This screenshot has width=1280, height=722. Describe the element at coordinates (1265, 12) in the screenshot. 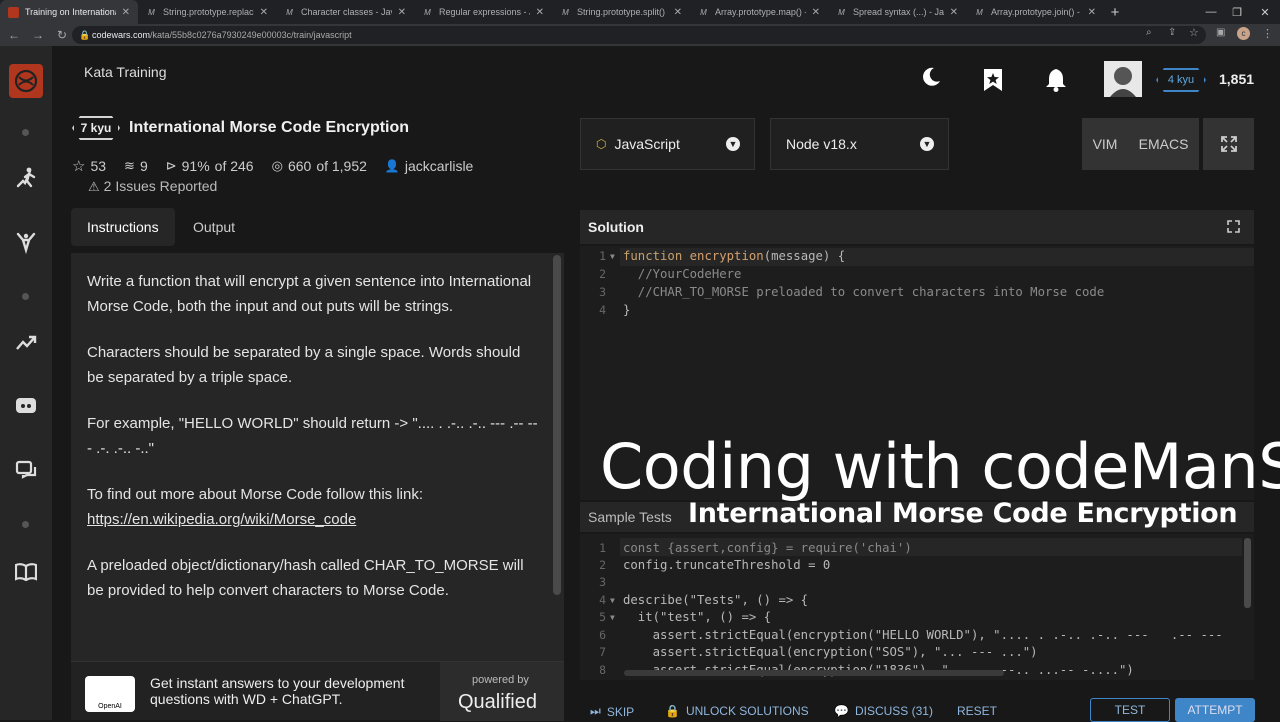

I see `window-close-icon: ✕` at that location.